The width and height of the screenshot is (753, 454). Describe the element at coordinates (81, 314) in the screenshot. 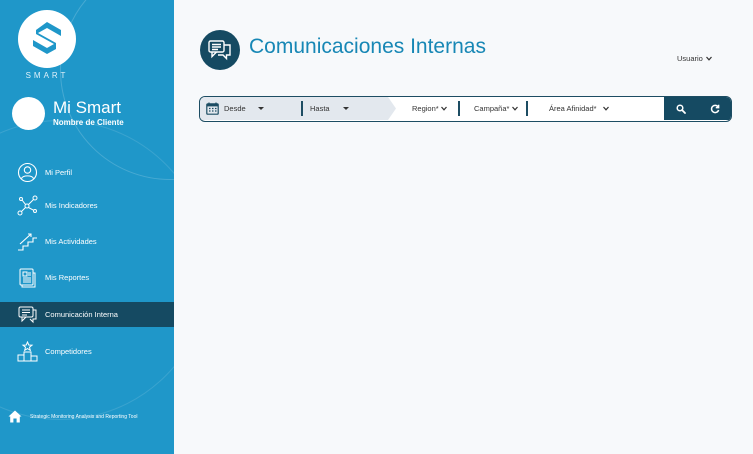

I see `nav-label: Comunicación Interna` at that location.